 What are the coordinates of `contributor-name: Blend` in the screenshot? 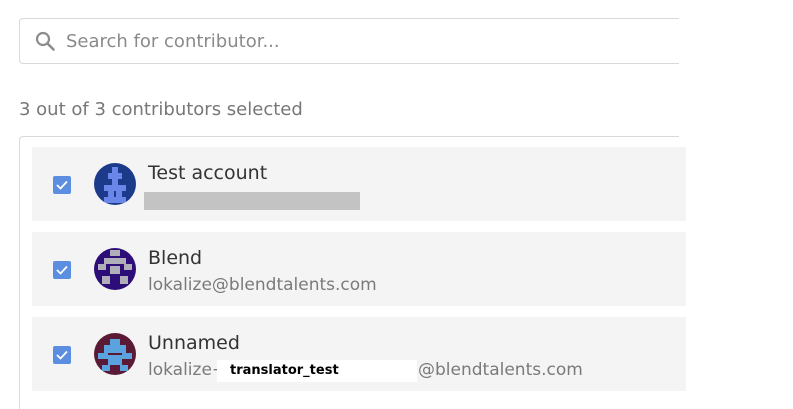 It's located at (175, 258).